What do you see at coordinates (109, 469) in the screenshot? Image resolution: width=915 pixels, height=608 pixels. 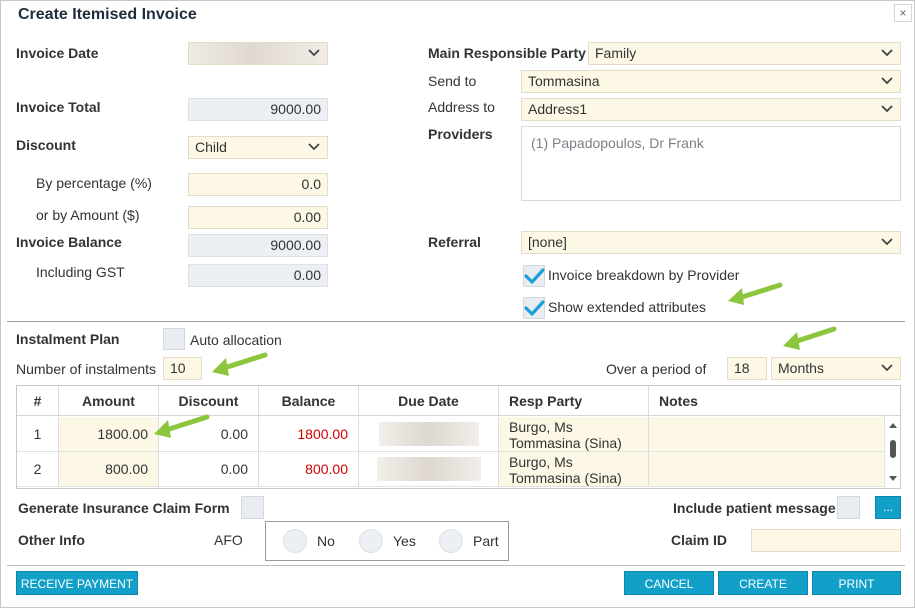 I see `amount-cell: 800.00` at bounding box center [109, 469].